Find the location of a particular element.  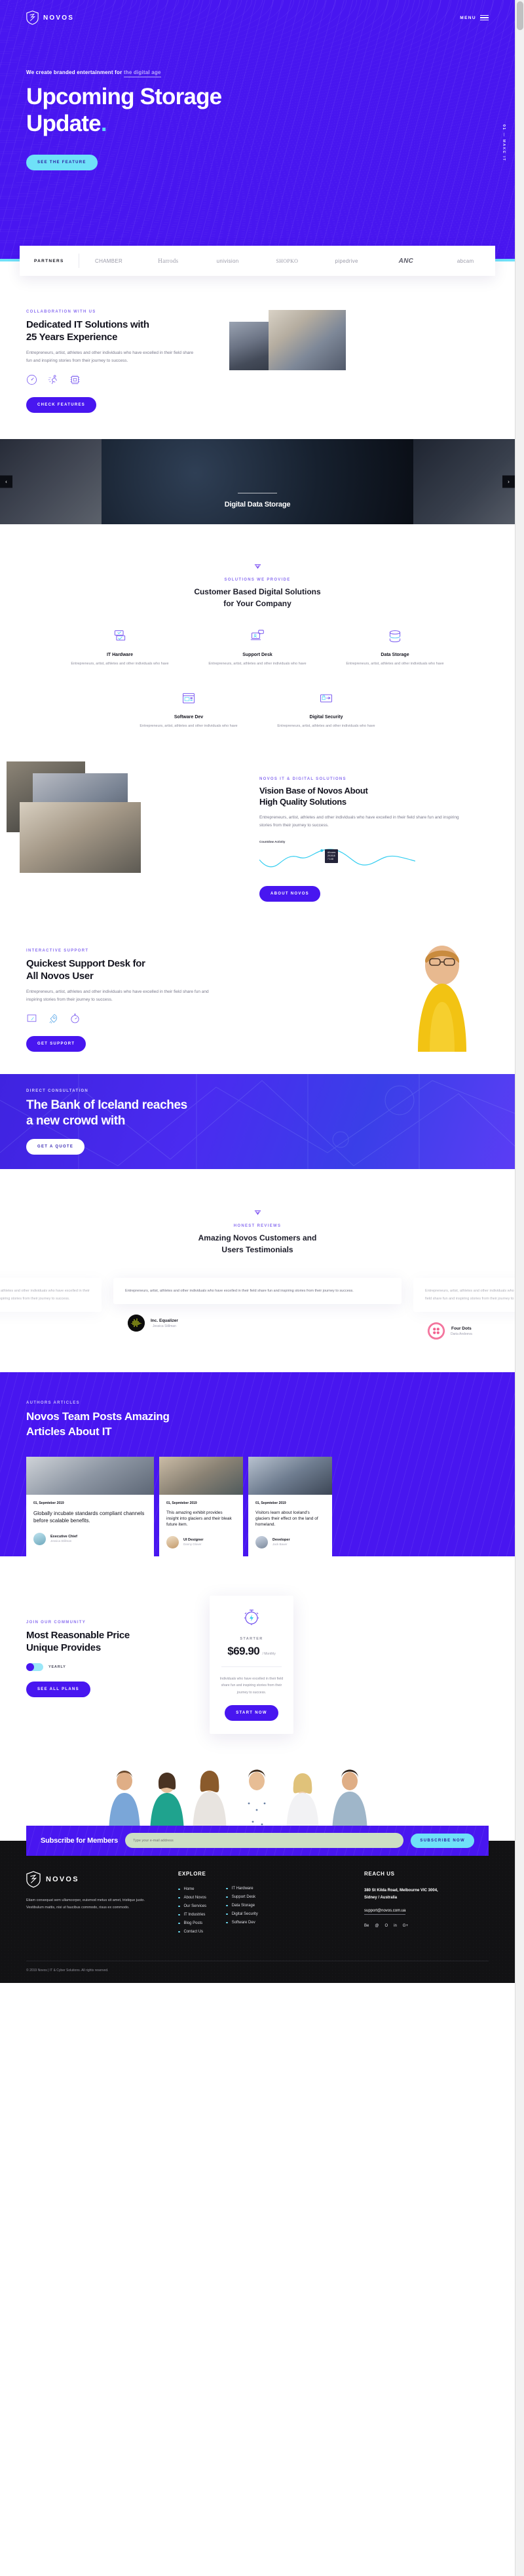

footer-link: Our Services is located at coordinates (193, 1906).